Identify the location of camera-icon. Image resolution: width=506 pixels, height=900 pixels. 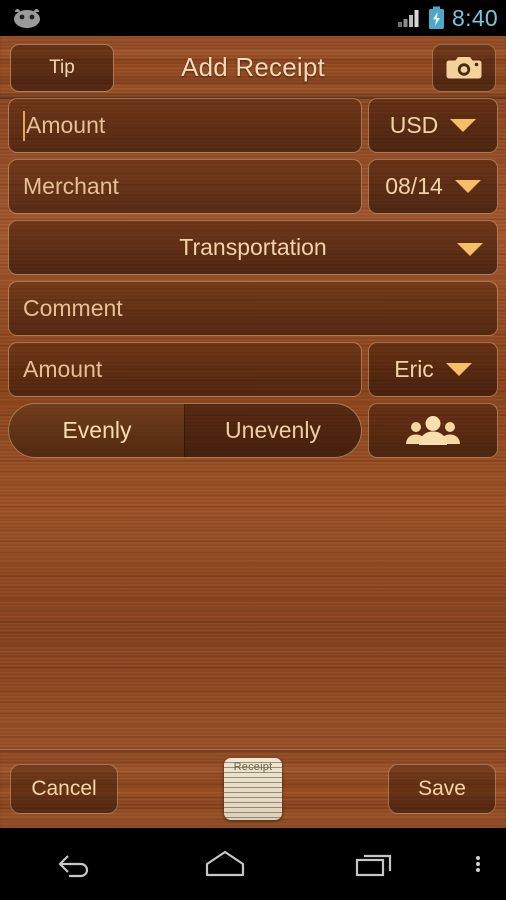
(464, 68).